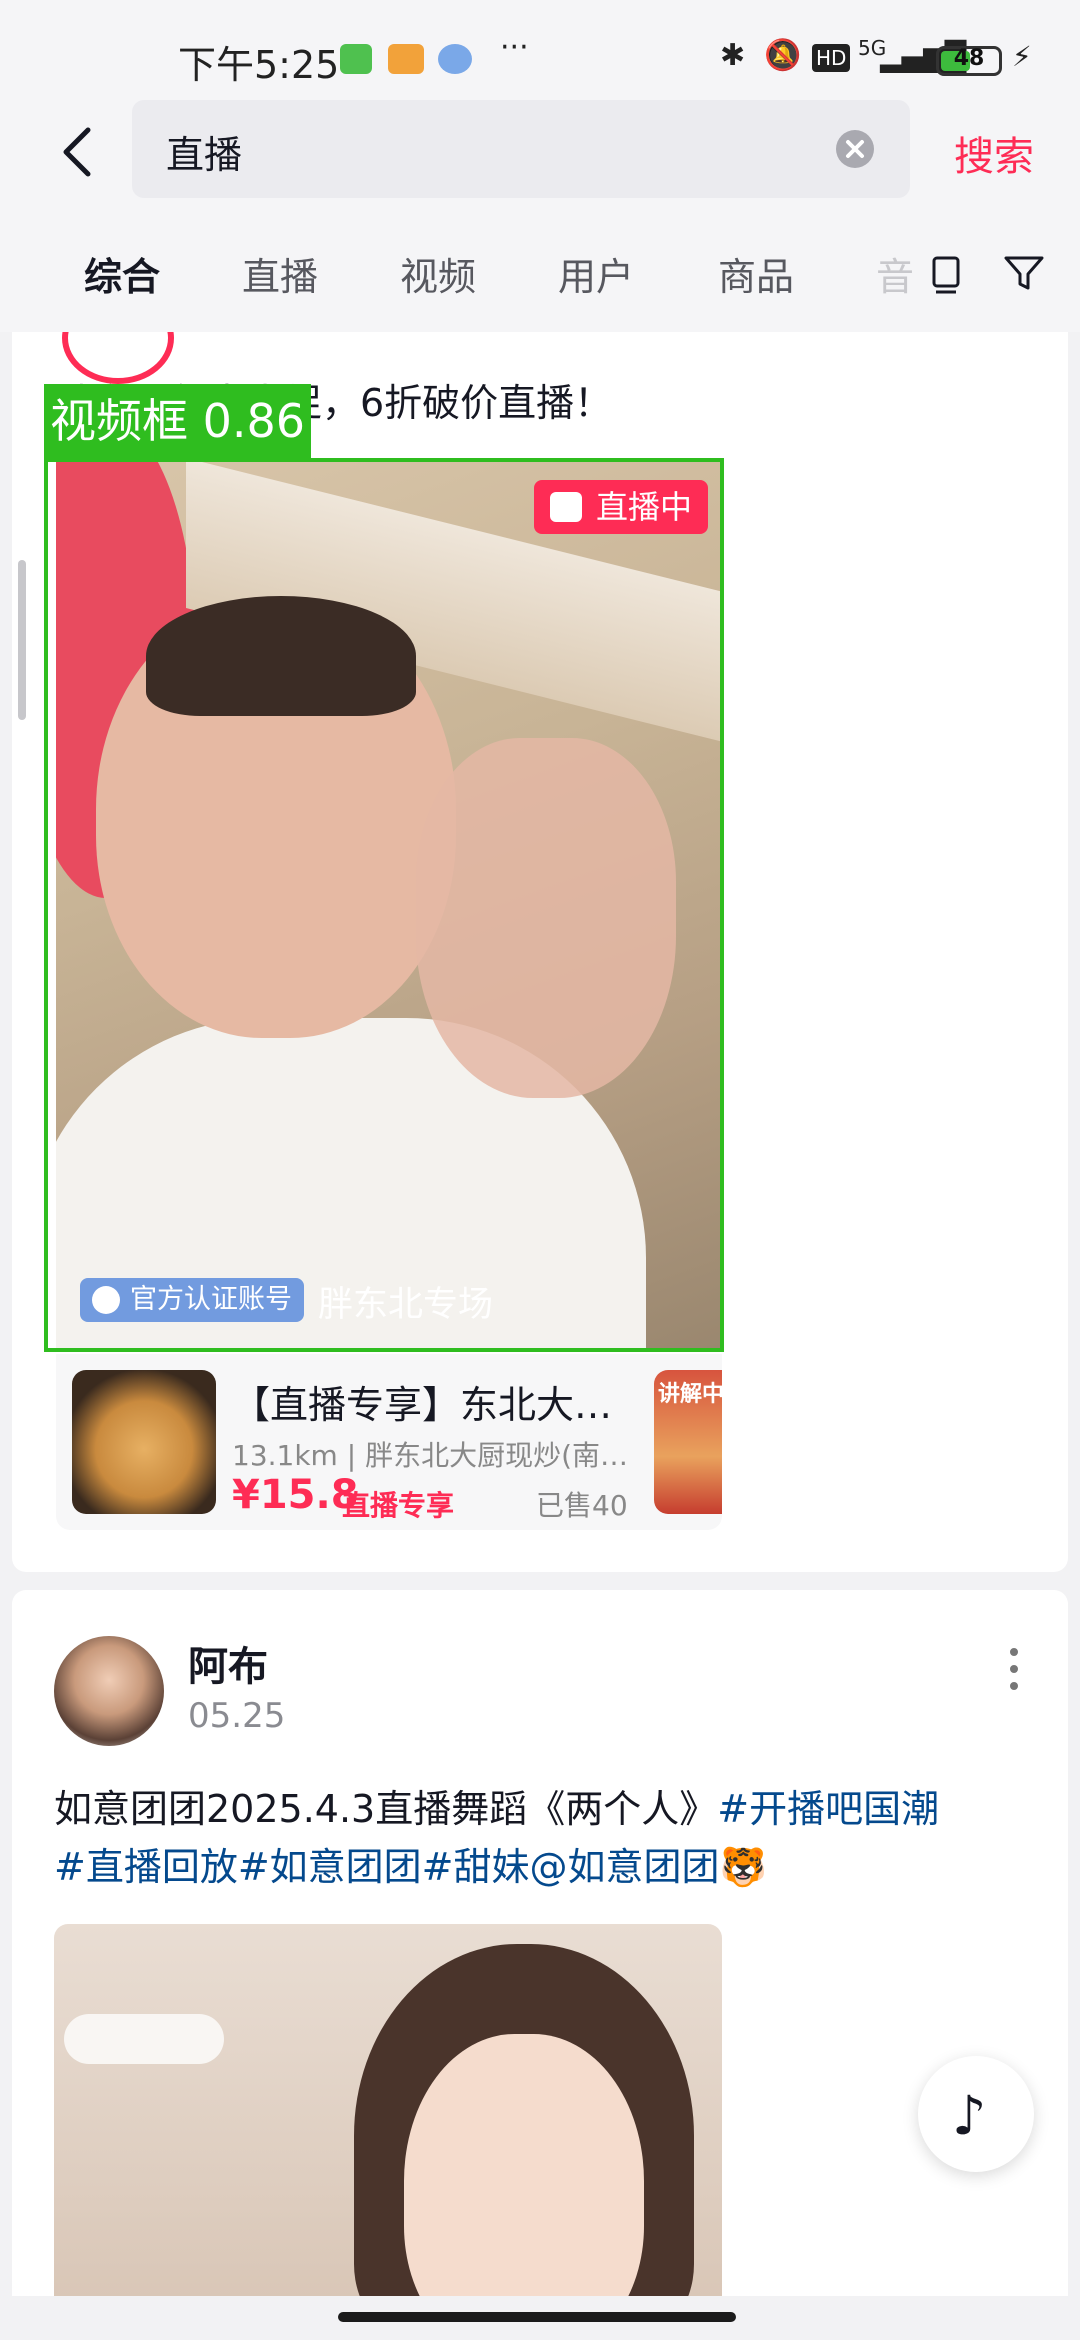 The height and width of the screenshot is (2340, 1080). What do you see at coordinates (295, 1495) in the screenshot?
I see `product-price: ¥15.8` at bounding box center [295, 1495].